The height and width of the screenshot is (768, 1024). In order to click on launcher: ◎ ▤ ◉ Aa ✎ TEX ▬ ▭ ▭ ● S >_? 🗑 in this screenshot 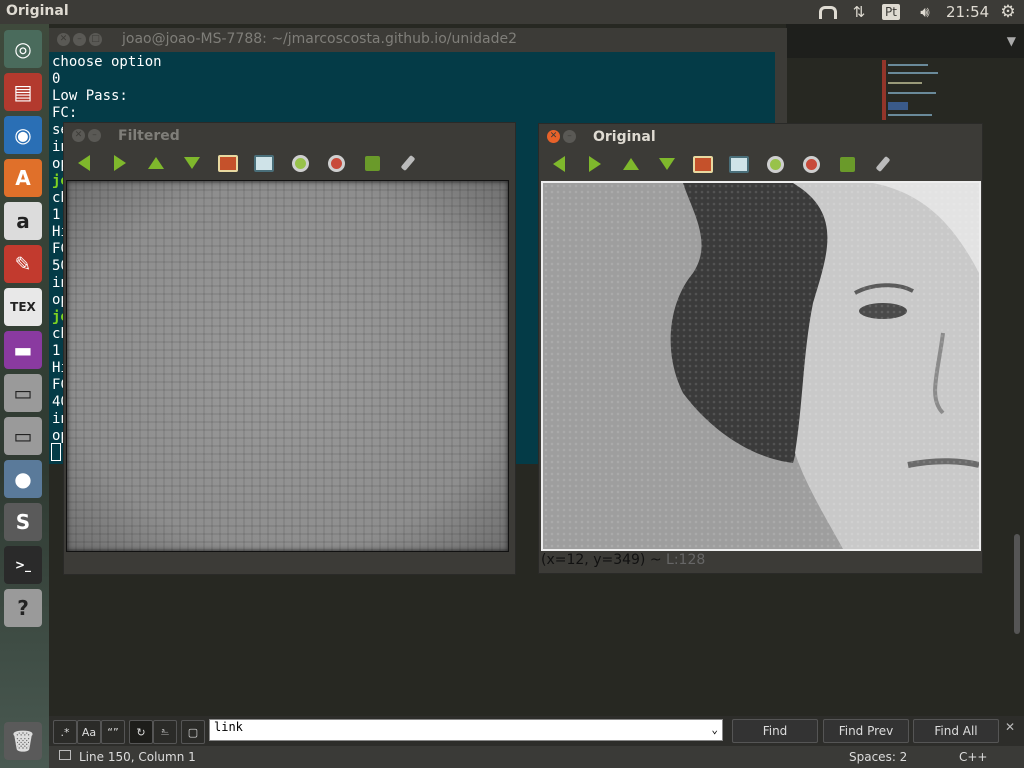, I will do `click(24, 396)`.